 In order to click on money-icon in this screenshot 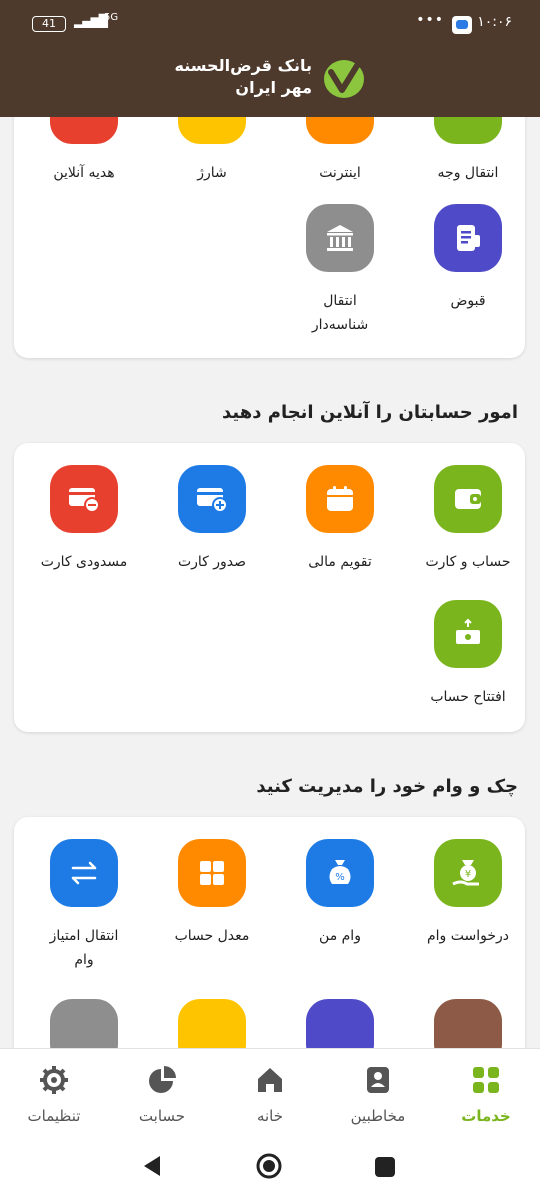, I will do `click(468, 634)`.